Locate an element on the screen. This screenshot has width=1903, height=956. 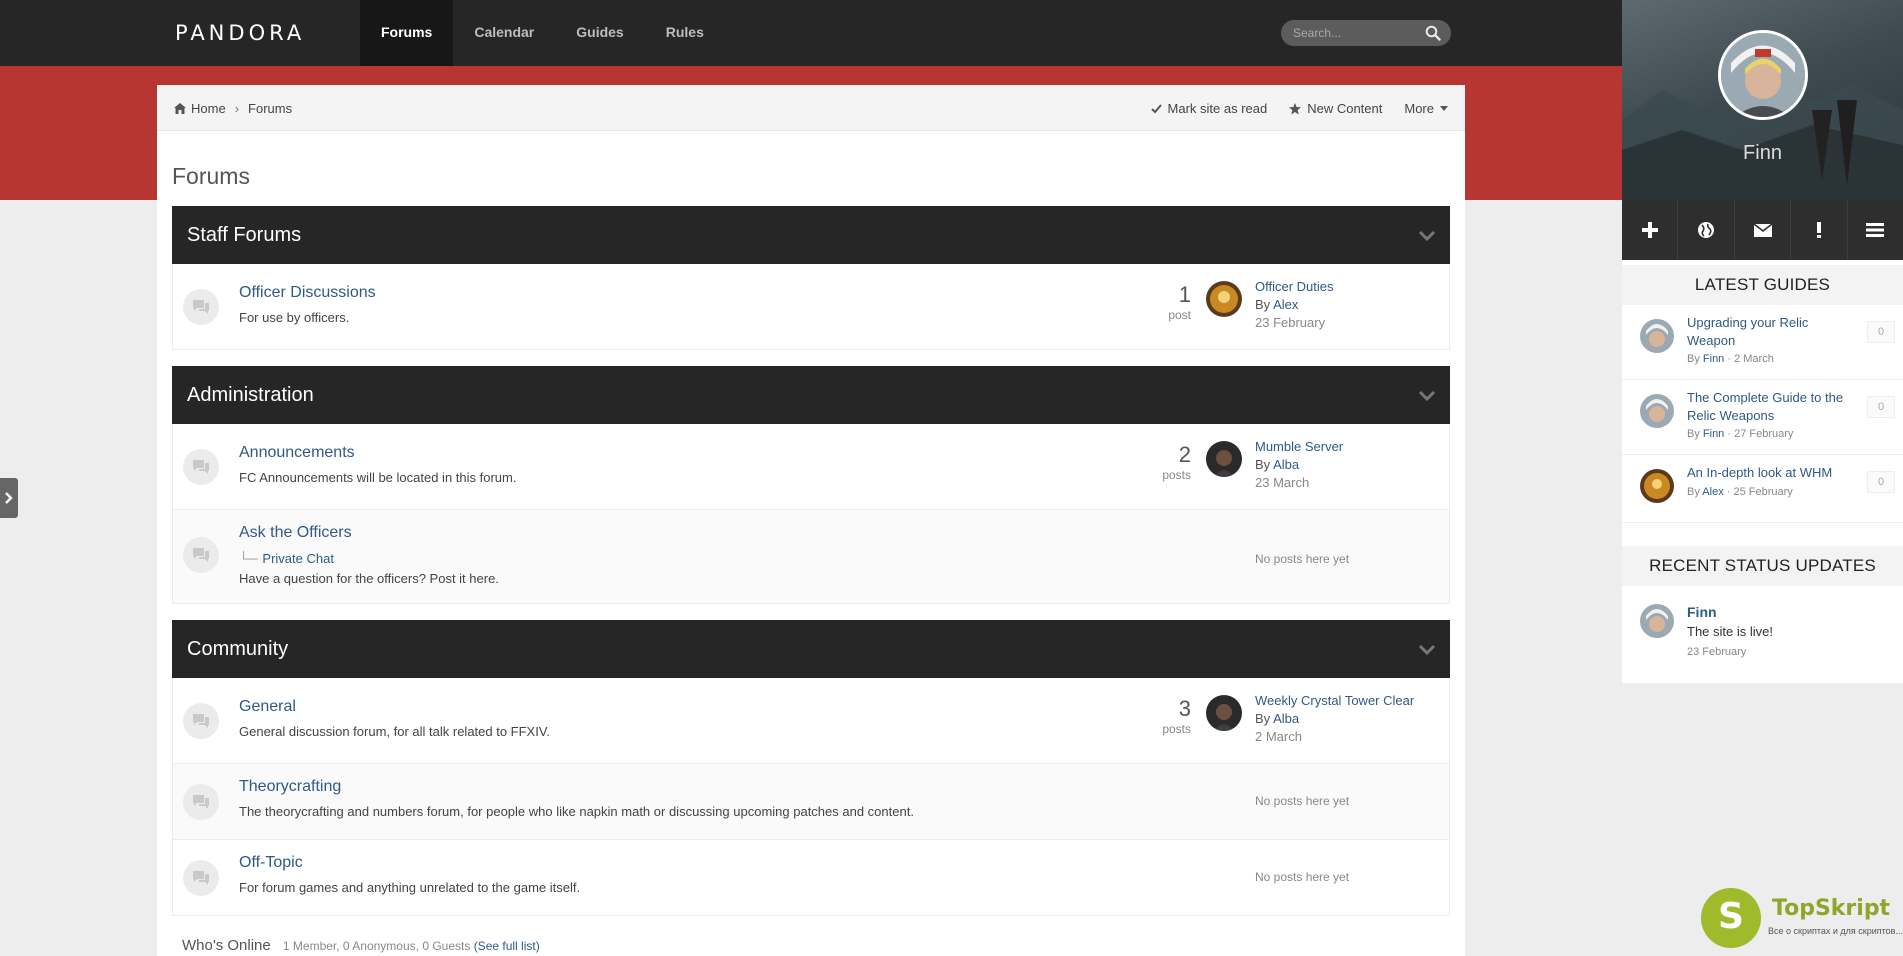
guide-date: · 27 February is located at coordinates (1760, 434).